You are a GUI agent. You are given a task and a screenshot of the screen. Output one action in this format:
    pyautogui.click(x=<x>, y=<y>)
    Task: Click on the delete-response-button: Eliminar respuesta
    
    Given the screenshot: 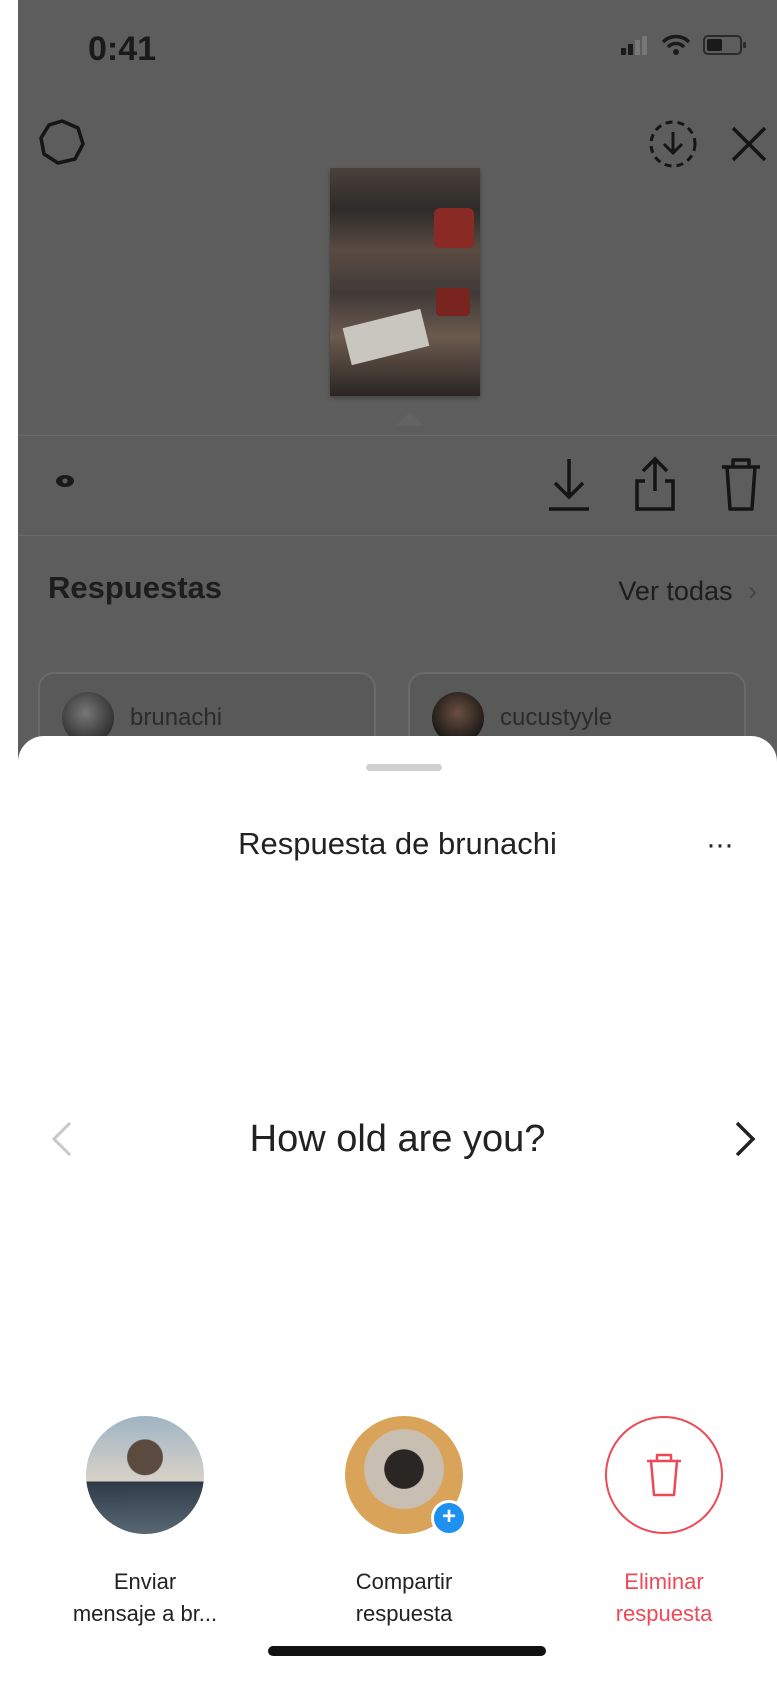 What is the action you would take?
    pyautogui.click(x=660, y=1523)
    